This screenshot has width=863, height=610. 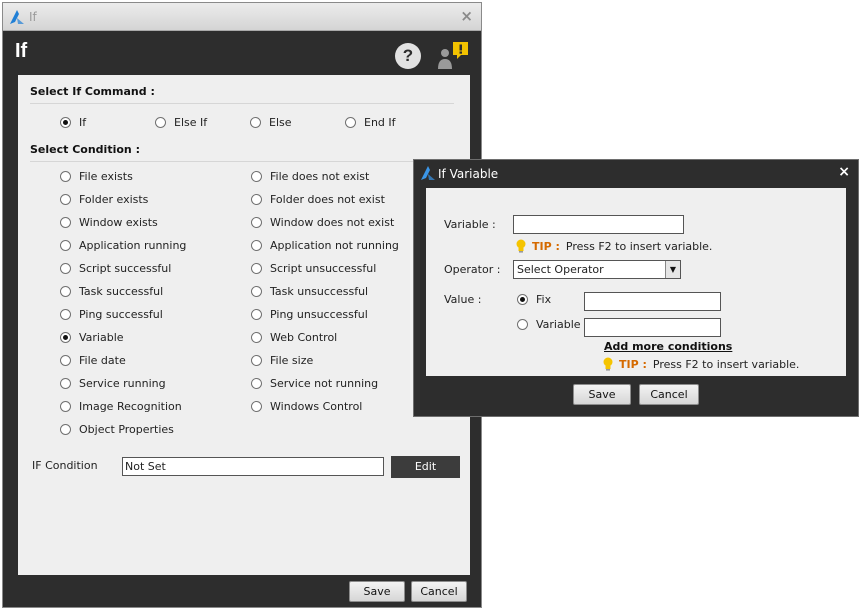 What do you see at coordinates (33, 17) in the screenshot?
I see `window-title: If` at bounding box center [33, 17].